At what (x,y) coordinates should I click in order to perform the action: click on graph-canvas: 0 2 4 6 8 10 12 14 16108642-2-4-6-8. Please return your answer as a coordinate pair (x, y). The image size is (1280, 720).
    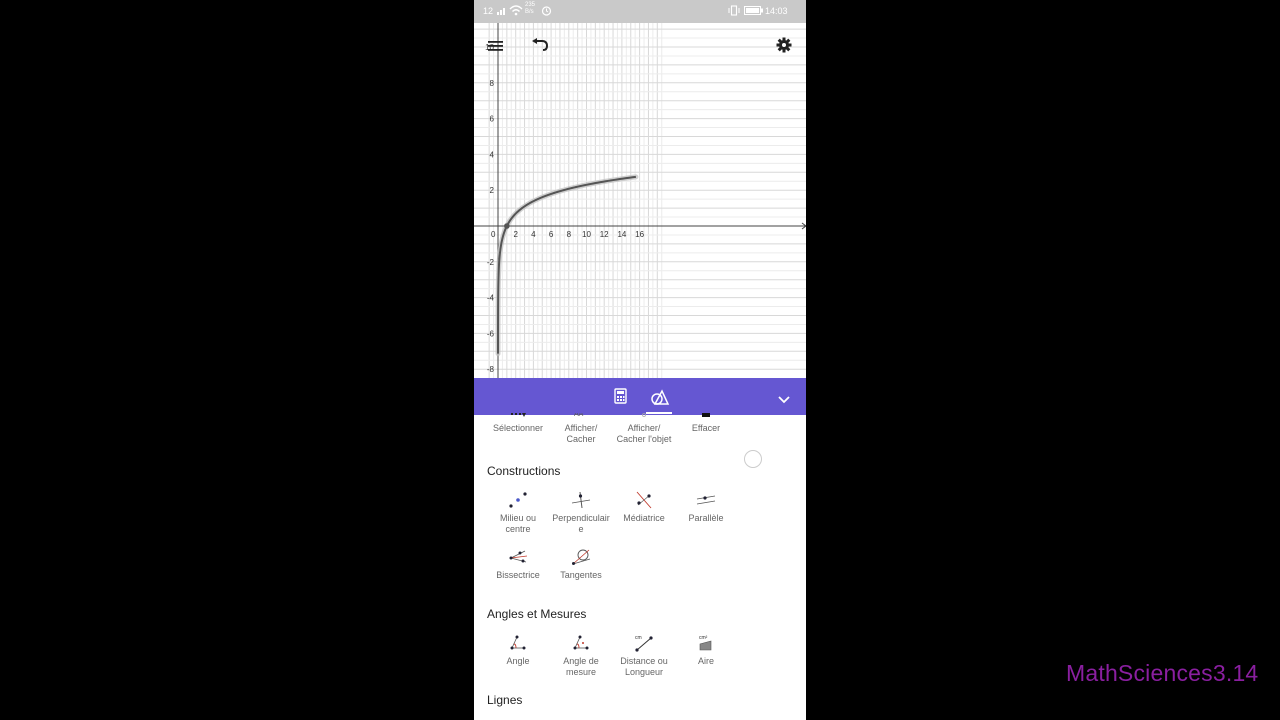
    Looking at the image, I should click on (640, 189).